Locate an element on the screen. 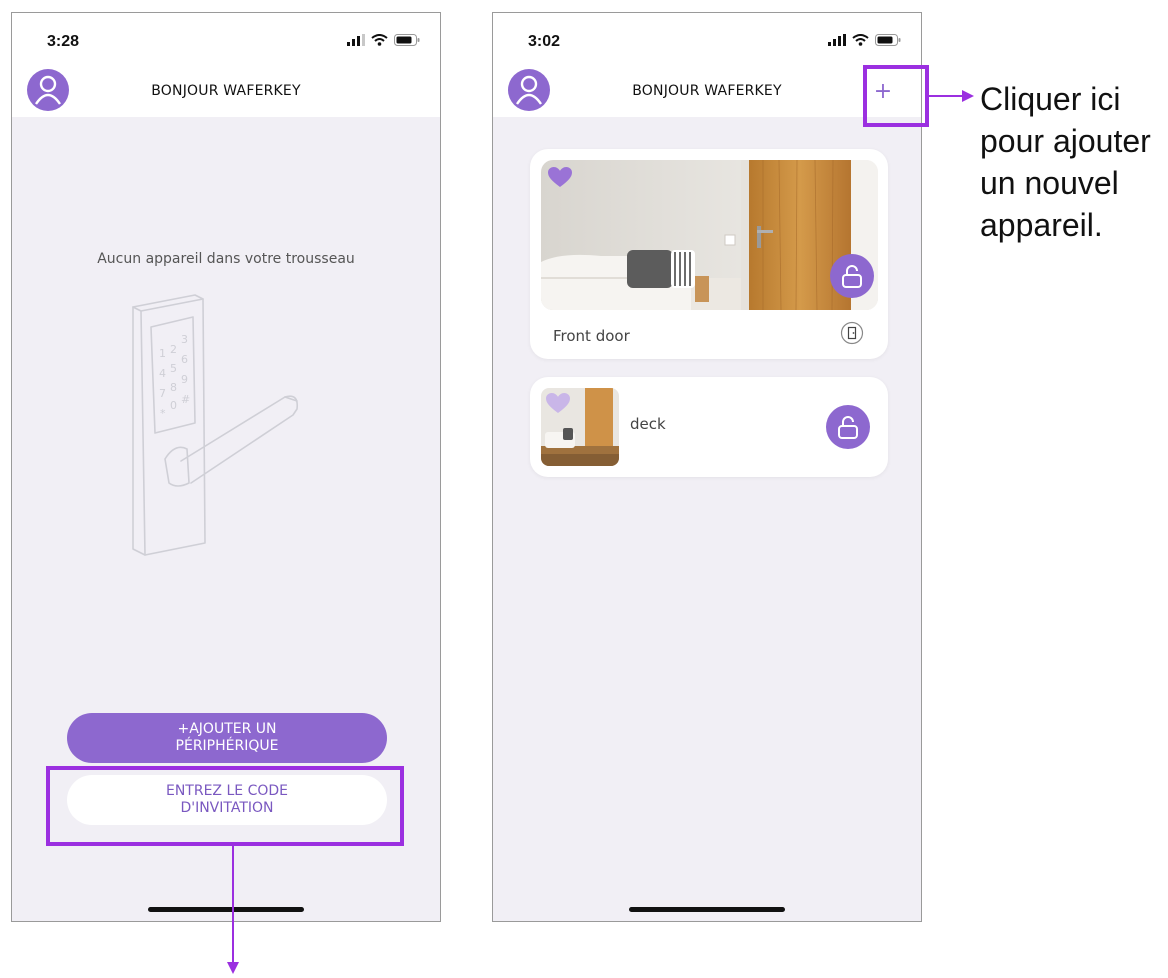 Image resolution: width=1168 pixels, height=978 pixels. add-device-label-line2: PÉRIPHÉRIQUE is located at coordinates (227, 746).